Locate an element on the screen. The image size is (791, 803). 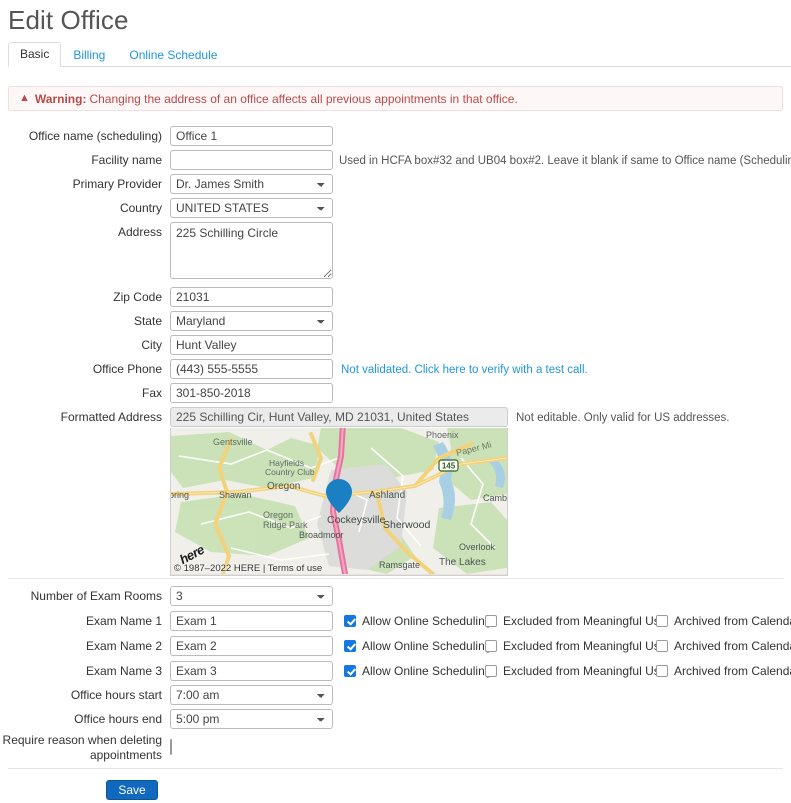
office-hours-end-select: 5:00 pm is located at coordinates (251, 719).